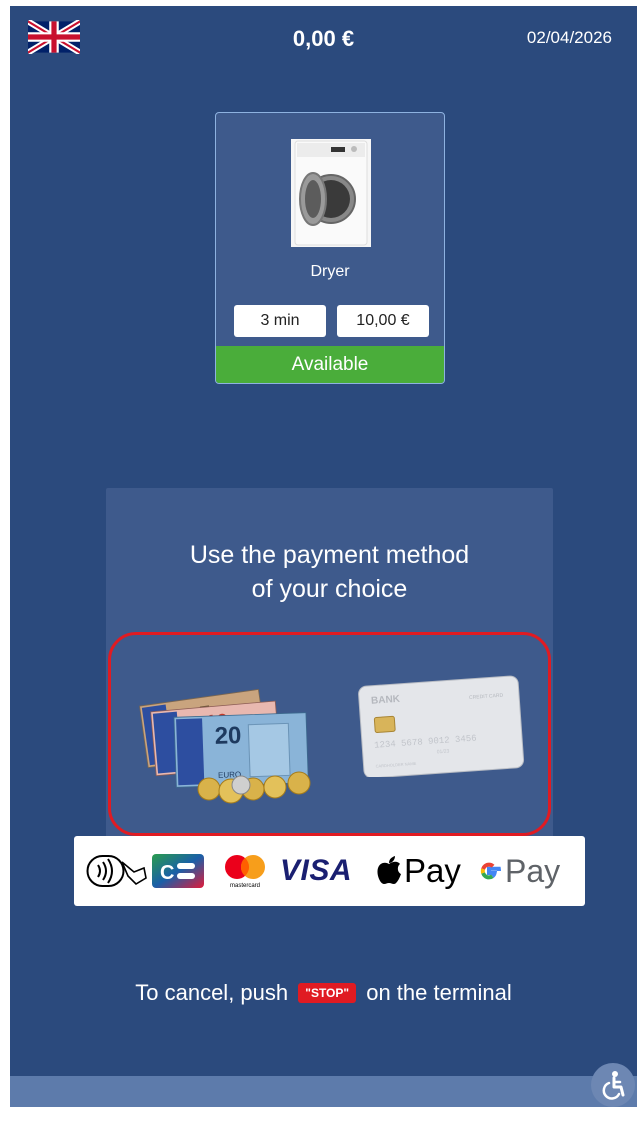  Describe the element at coordinates (443, 751) in the screenshot. I see `card-expiry: 01/23` at that location.